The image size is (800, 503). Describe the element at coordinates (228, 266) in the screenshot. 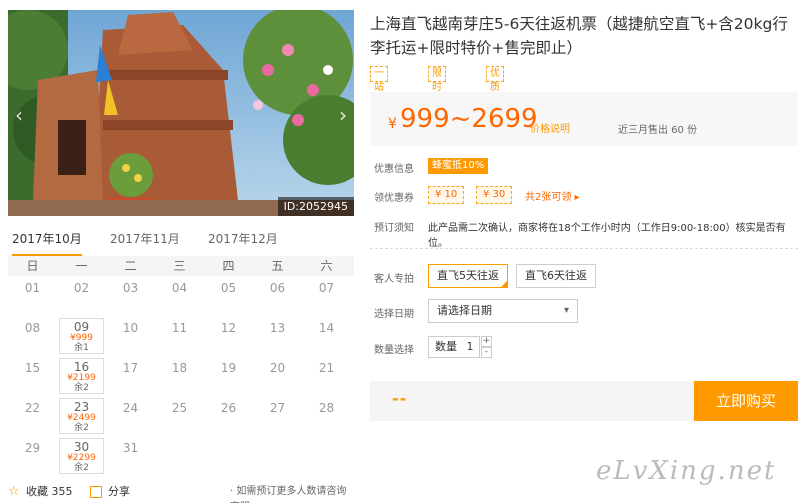

I see `weekday-thu: 四` at that location.